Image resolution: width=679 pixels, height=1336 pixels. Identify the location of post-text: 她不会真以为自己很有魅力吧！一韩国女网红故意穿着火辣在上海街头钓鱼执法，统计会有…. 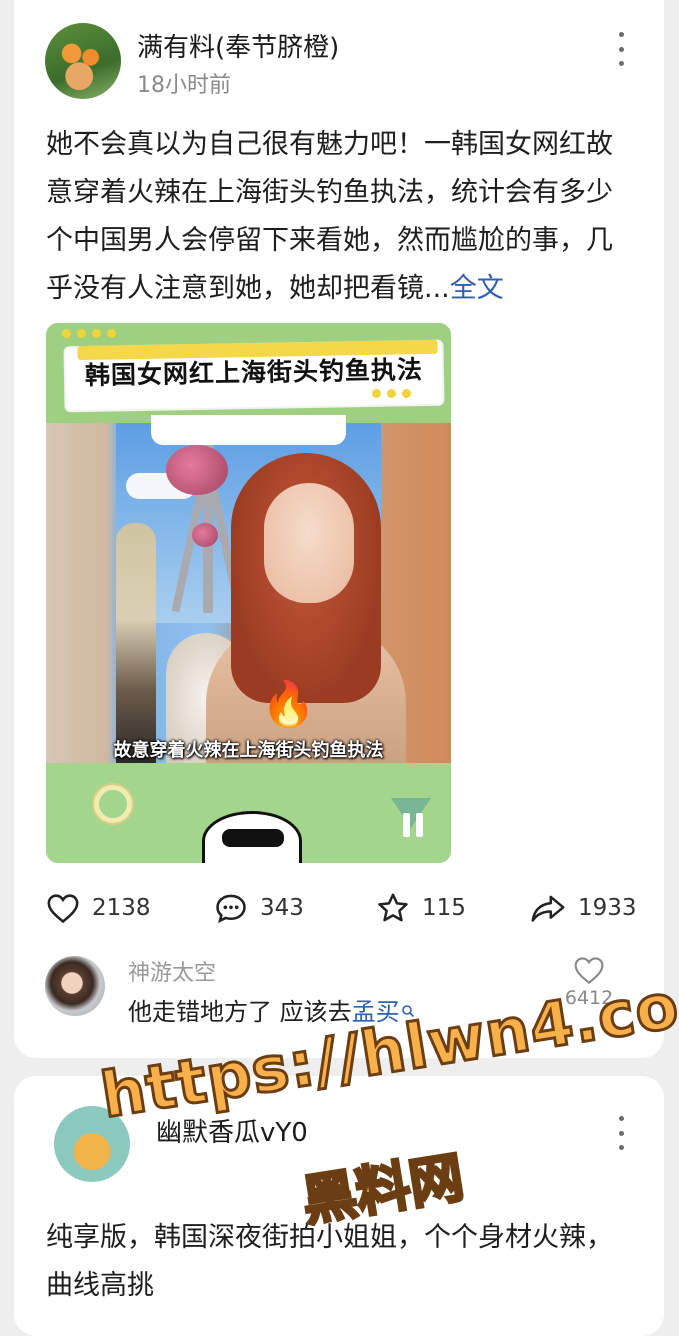
(336, 217).